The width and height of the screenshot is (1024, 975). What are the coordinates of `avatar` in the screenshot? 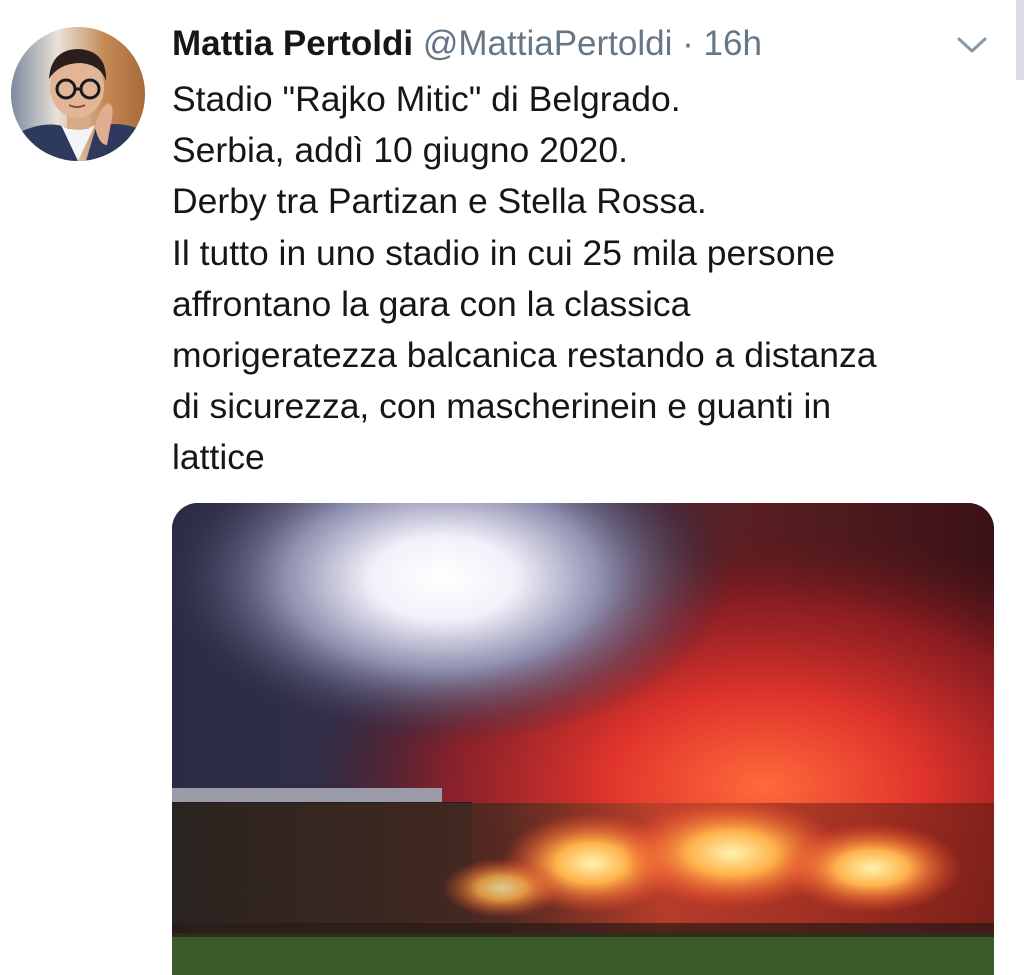 It's located at (78, 94).